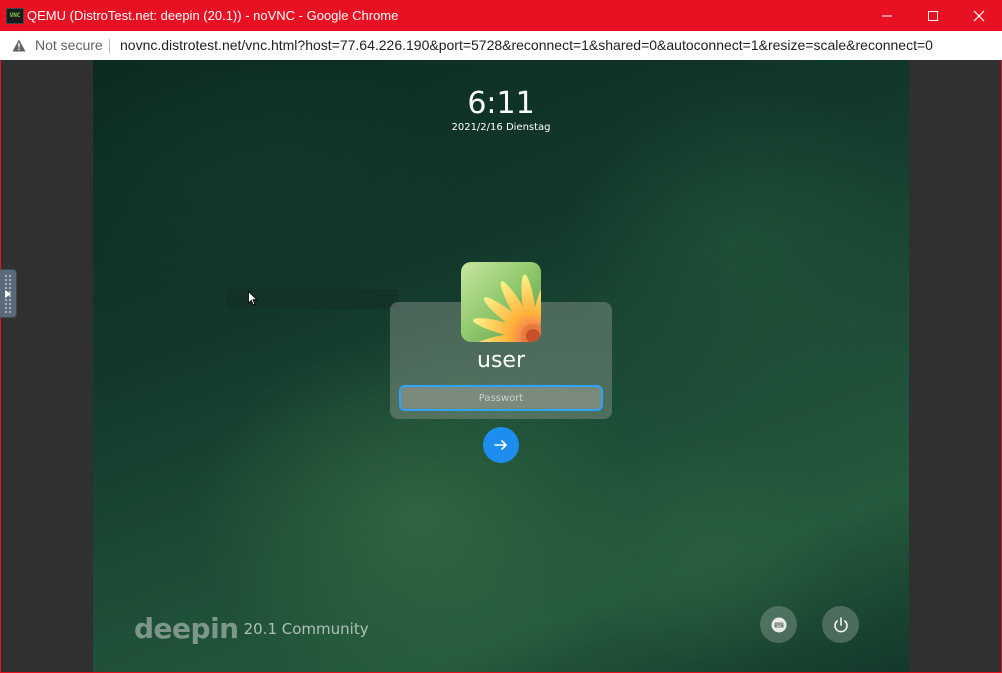  I want to click on arrow-right-icon, so click(500, 445).